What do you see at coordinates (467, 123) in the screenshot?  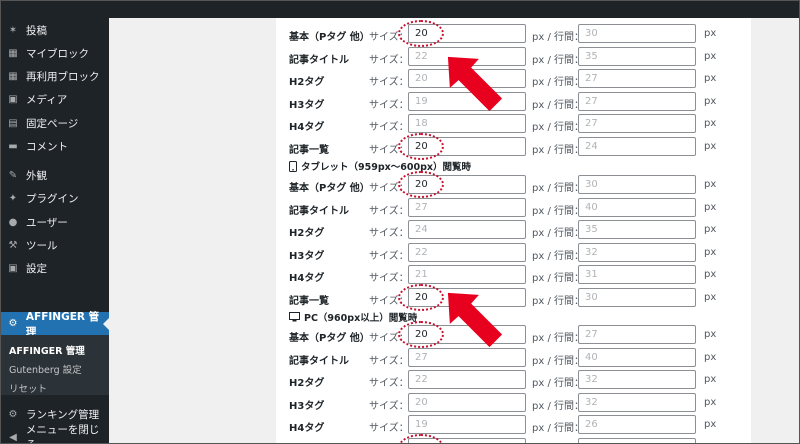 I see `font-size-input: 18` at bounding box center [467, 123].